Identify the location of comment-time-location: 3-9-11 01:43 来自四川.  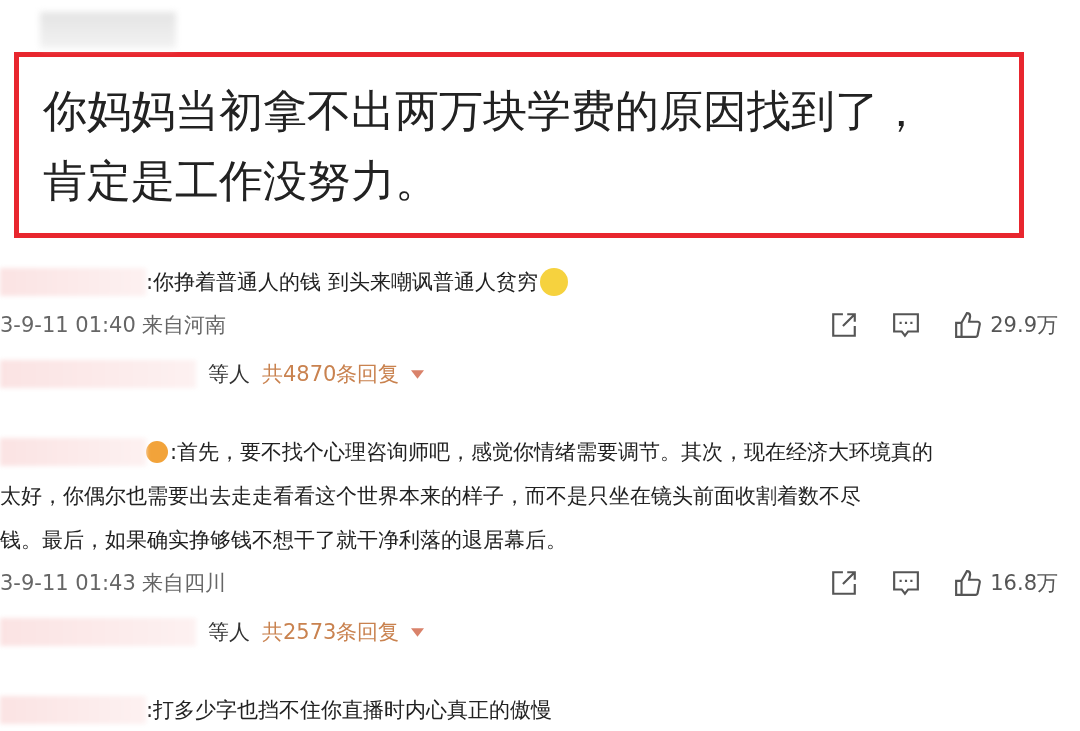
(113, 583).